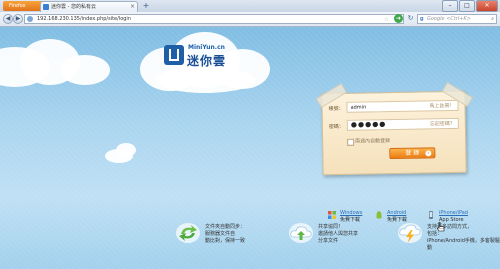 The image size is (500, 269). I want to click on window-controls: – □ ✕, so click(470, 6).